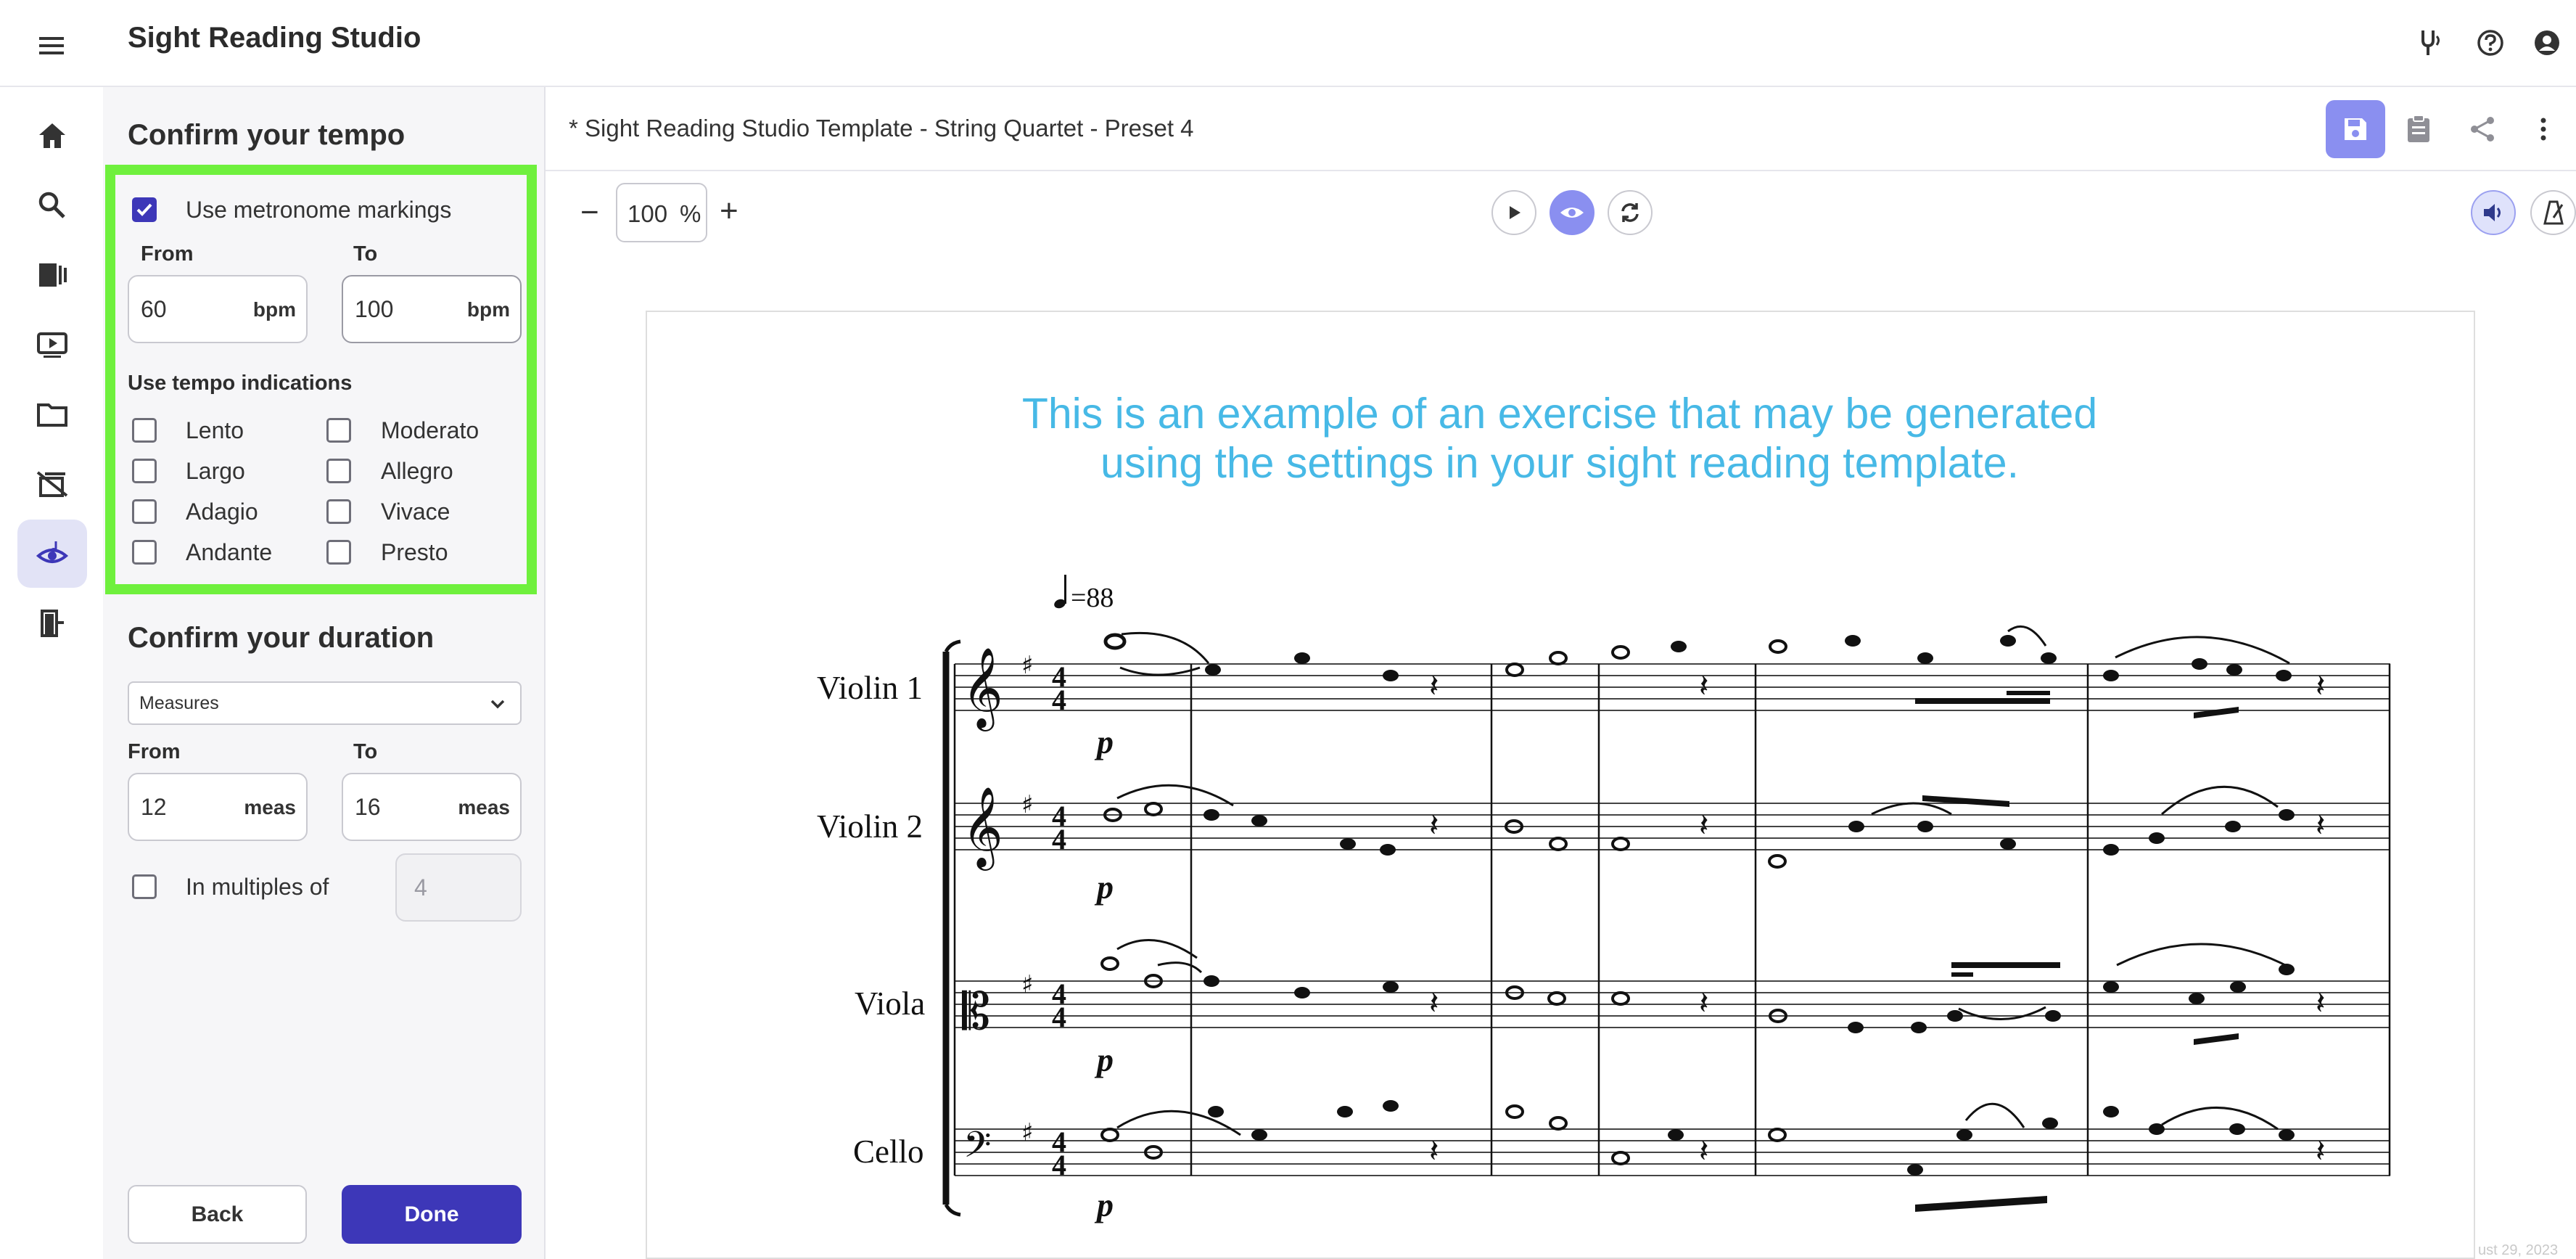 This screenshot has width=2576, height=1259. Describe the element at coordinates (1059, 920) in the screenshot. I see `time-signature: 44 44 44 44` at that location.